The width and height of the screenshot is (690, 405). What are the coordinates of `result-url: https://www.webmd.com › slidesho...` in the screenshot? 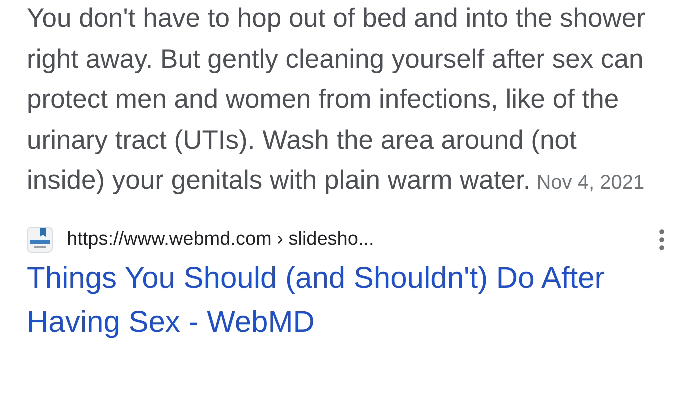 It's located at (362, 239).